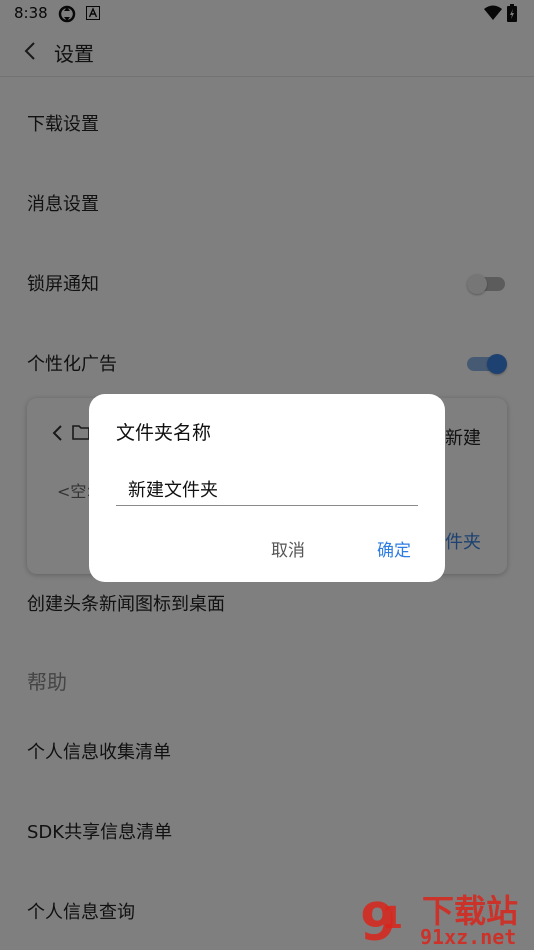 The height and width of the screenshot is (952, 534). I want to click on cancel-button: 取消, so click(288, 548).